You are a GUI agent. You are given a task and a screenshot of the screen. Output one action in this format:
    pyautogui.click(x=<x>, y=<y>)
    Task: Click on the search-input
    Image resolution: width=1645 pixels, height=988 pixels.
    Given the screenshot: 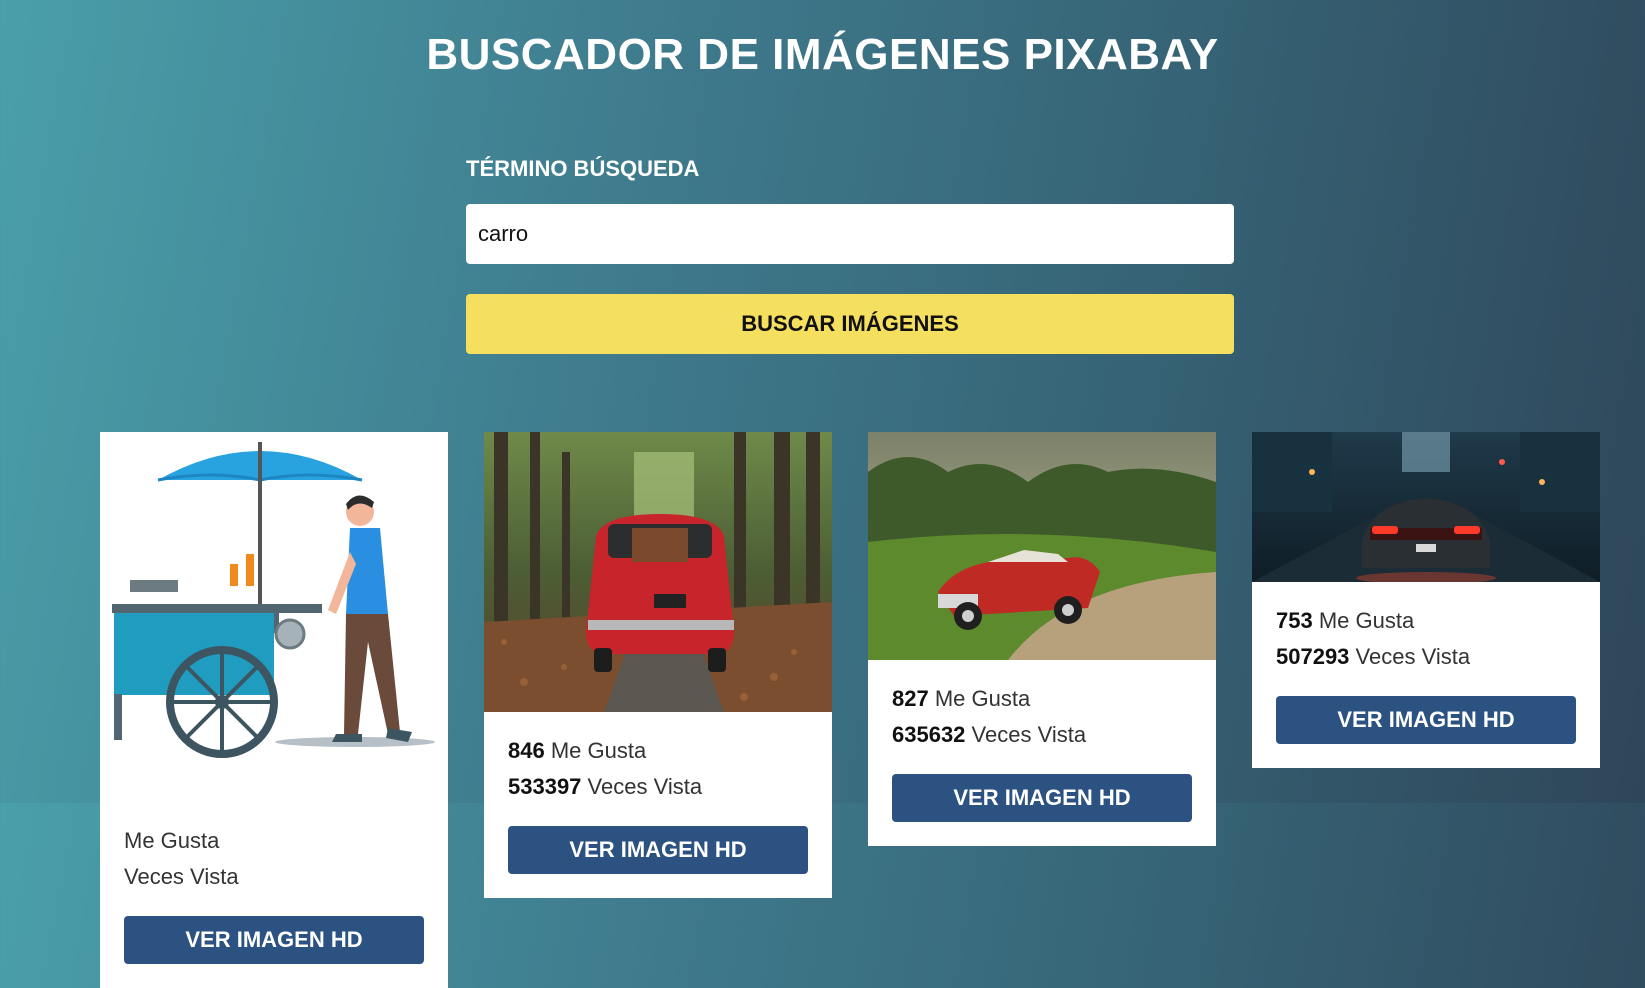 What is the action you would take?
    pyautogui.click(x=850, y=234)
    